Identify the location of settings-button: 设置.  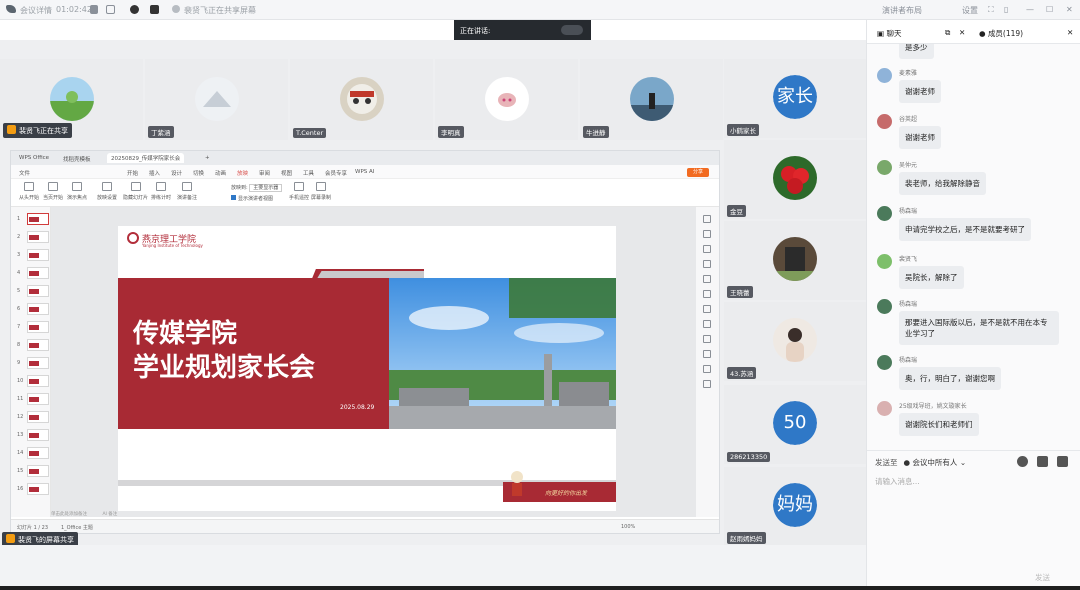
(970, 10).